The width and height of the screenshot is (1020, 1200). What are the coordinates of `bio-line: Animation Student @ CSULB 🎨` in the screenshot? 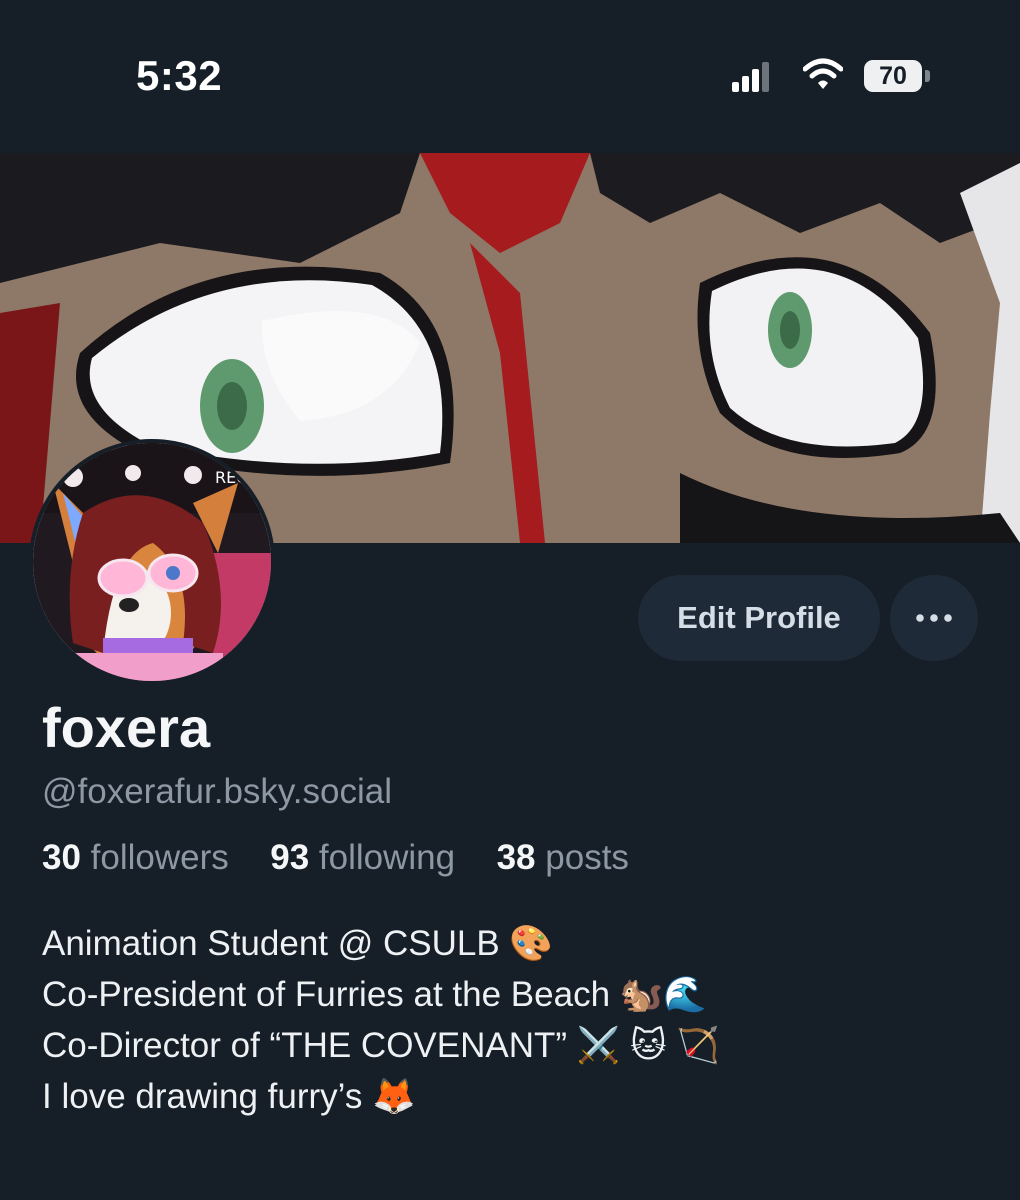 It's located at (298, 943).